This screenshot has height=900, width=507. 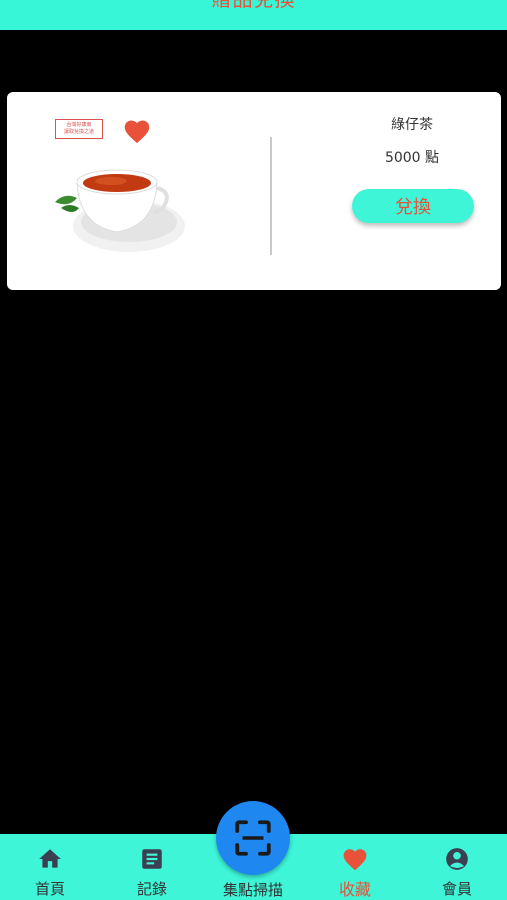 I want to click on nav-label-scan: 集點掃描, so click(x=253, y=889).